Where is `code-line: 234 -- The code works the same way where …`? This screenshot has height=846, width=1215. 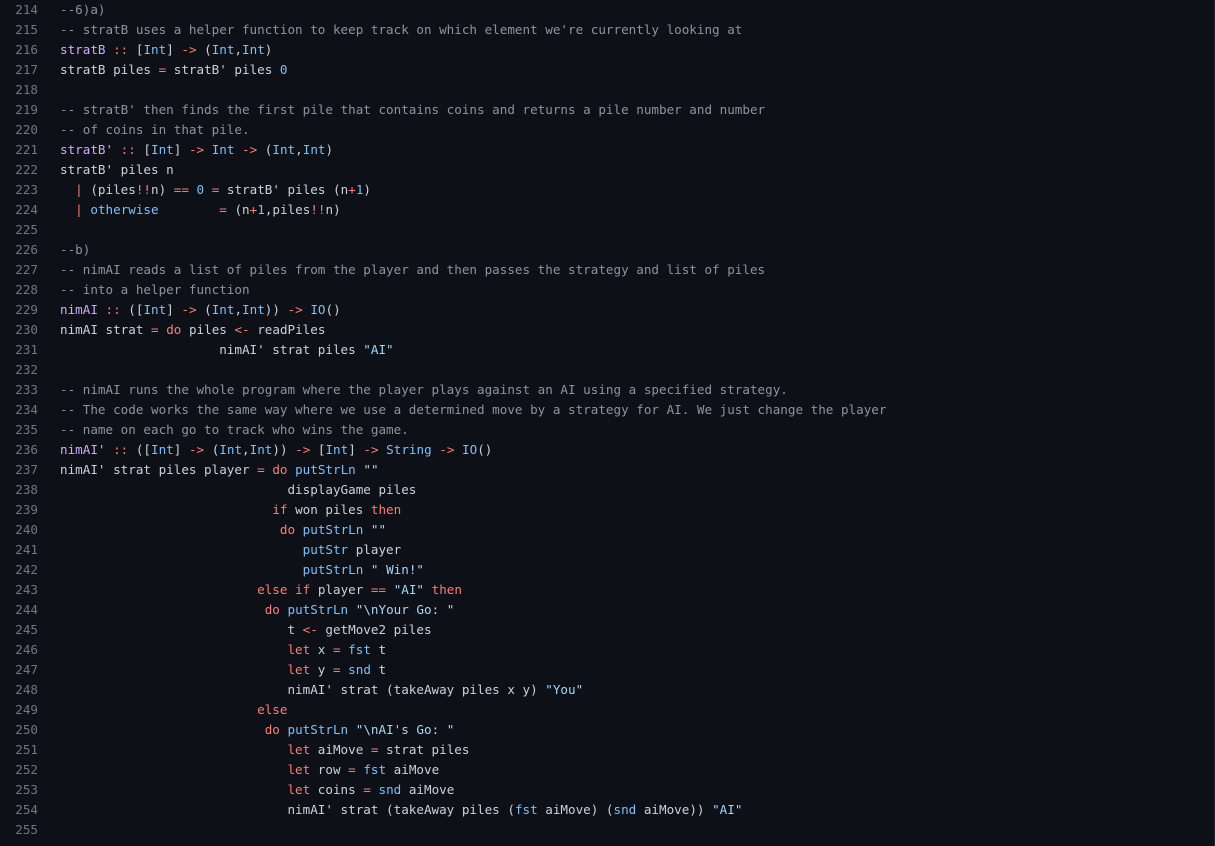 code-line: 234 -- The code works the same way where … is located at coordinates (607, 410).